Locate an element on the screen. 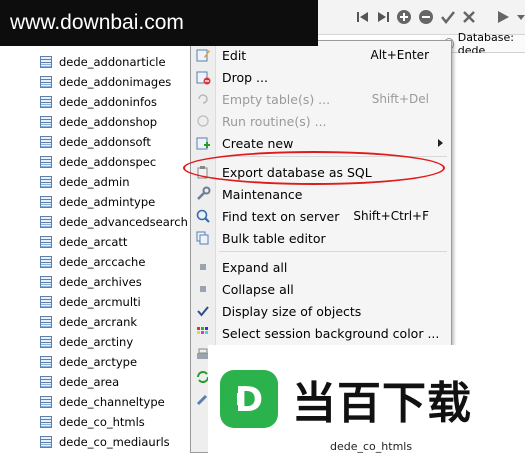 Image resolution: width=525 pixels, height=453 pixels. menu-item-collapse-all: Collapse all is located at coordinates (321, 289).